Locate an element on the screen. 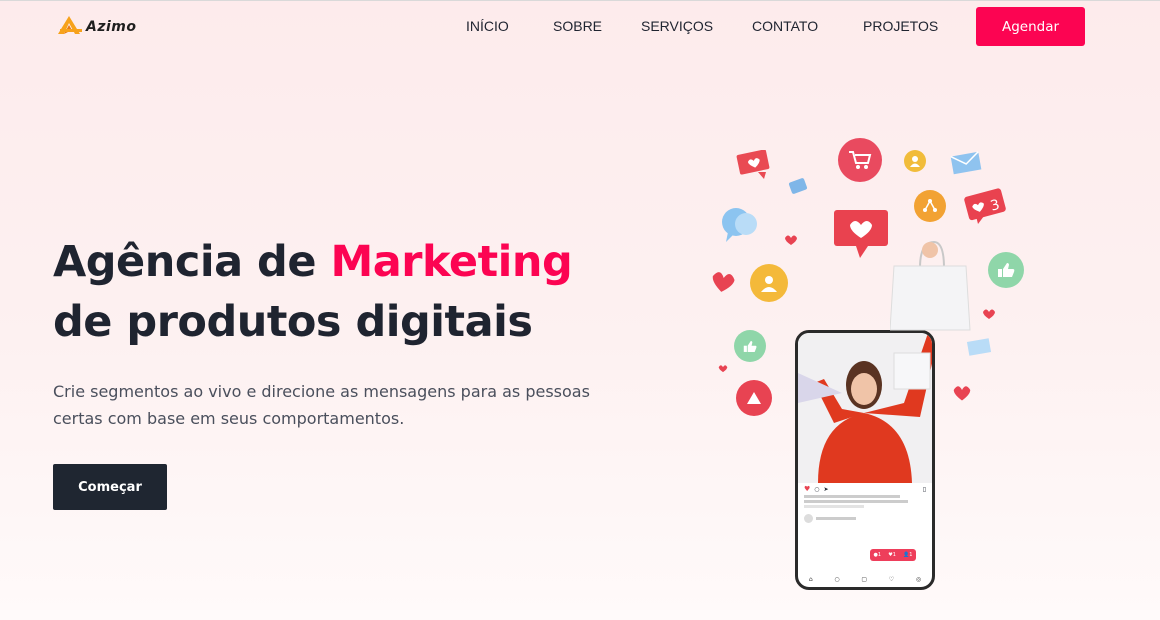  notification-badge: ●1 ♥1 👤1 is located at coordinates (893, 555).